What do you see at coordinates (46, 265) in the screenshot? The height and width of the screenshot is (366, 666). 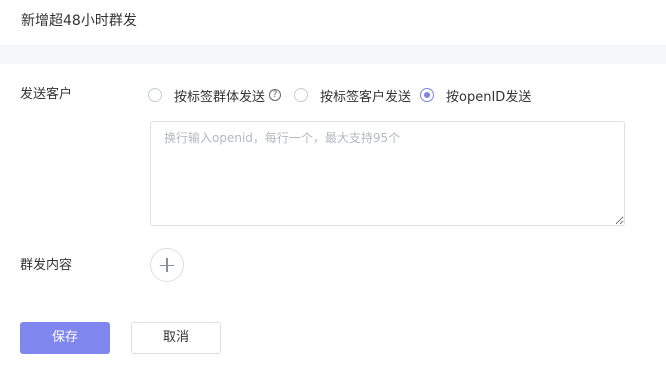 I see `content-label: 群发内容` at bounding box center [46, 265].